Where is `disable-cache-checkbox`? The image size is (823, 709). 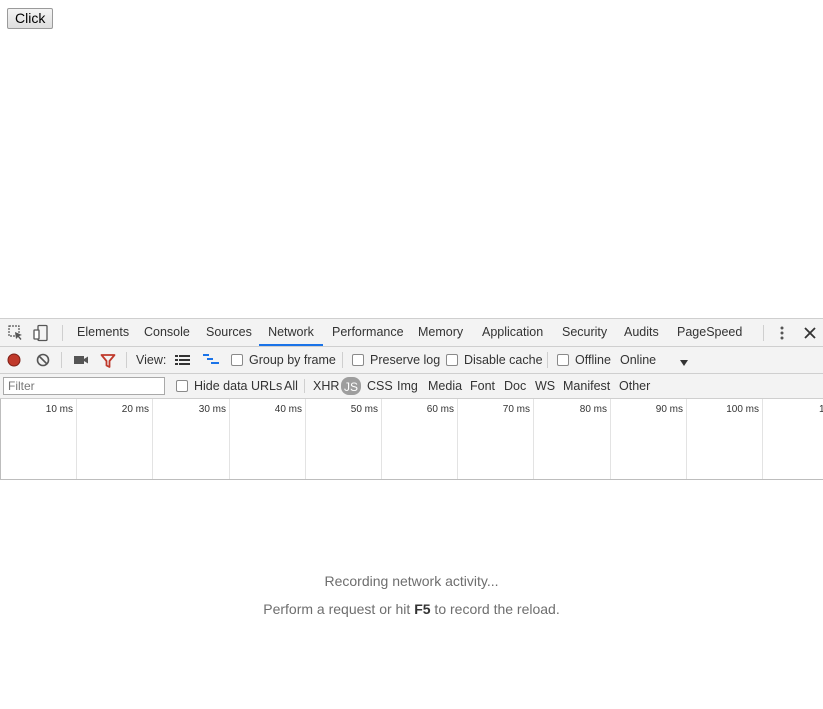
disable-cache-checkbox is located at coordinates (452, 360).